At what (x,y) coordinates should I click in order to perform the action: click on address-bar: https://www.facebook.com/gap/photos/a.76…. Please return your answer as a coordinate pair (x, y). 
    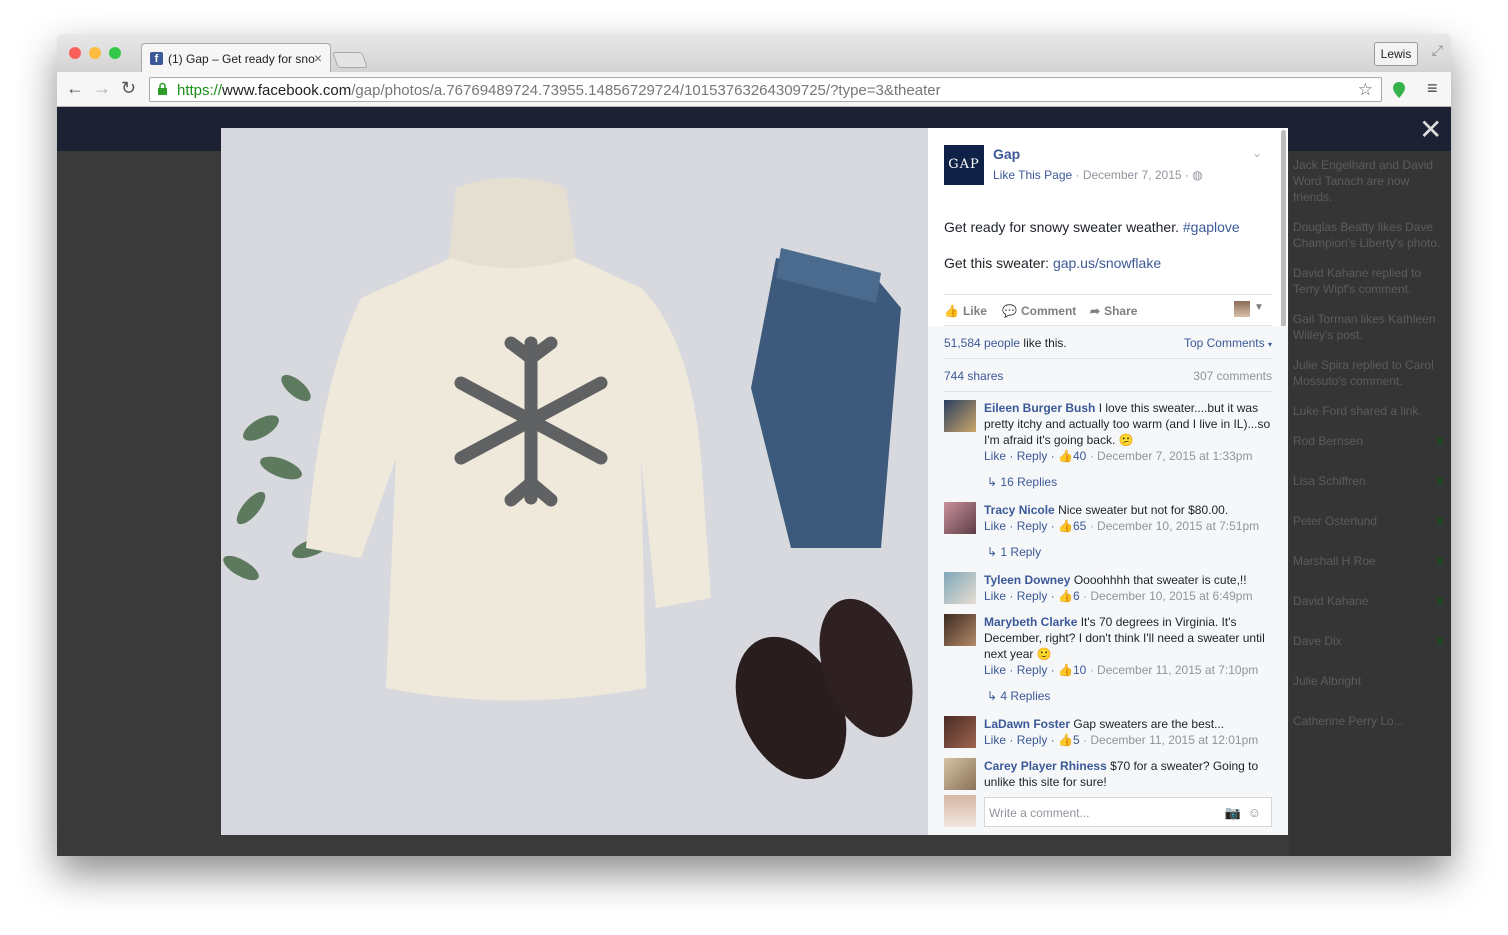
    Looking at the image, I should click on (765, 89).